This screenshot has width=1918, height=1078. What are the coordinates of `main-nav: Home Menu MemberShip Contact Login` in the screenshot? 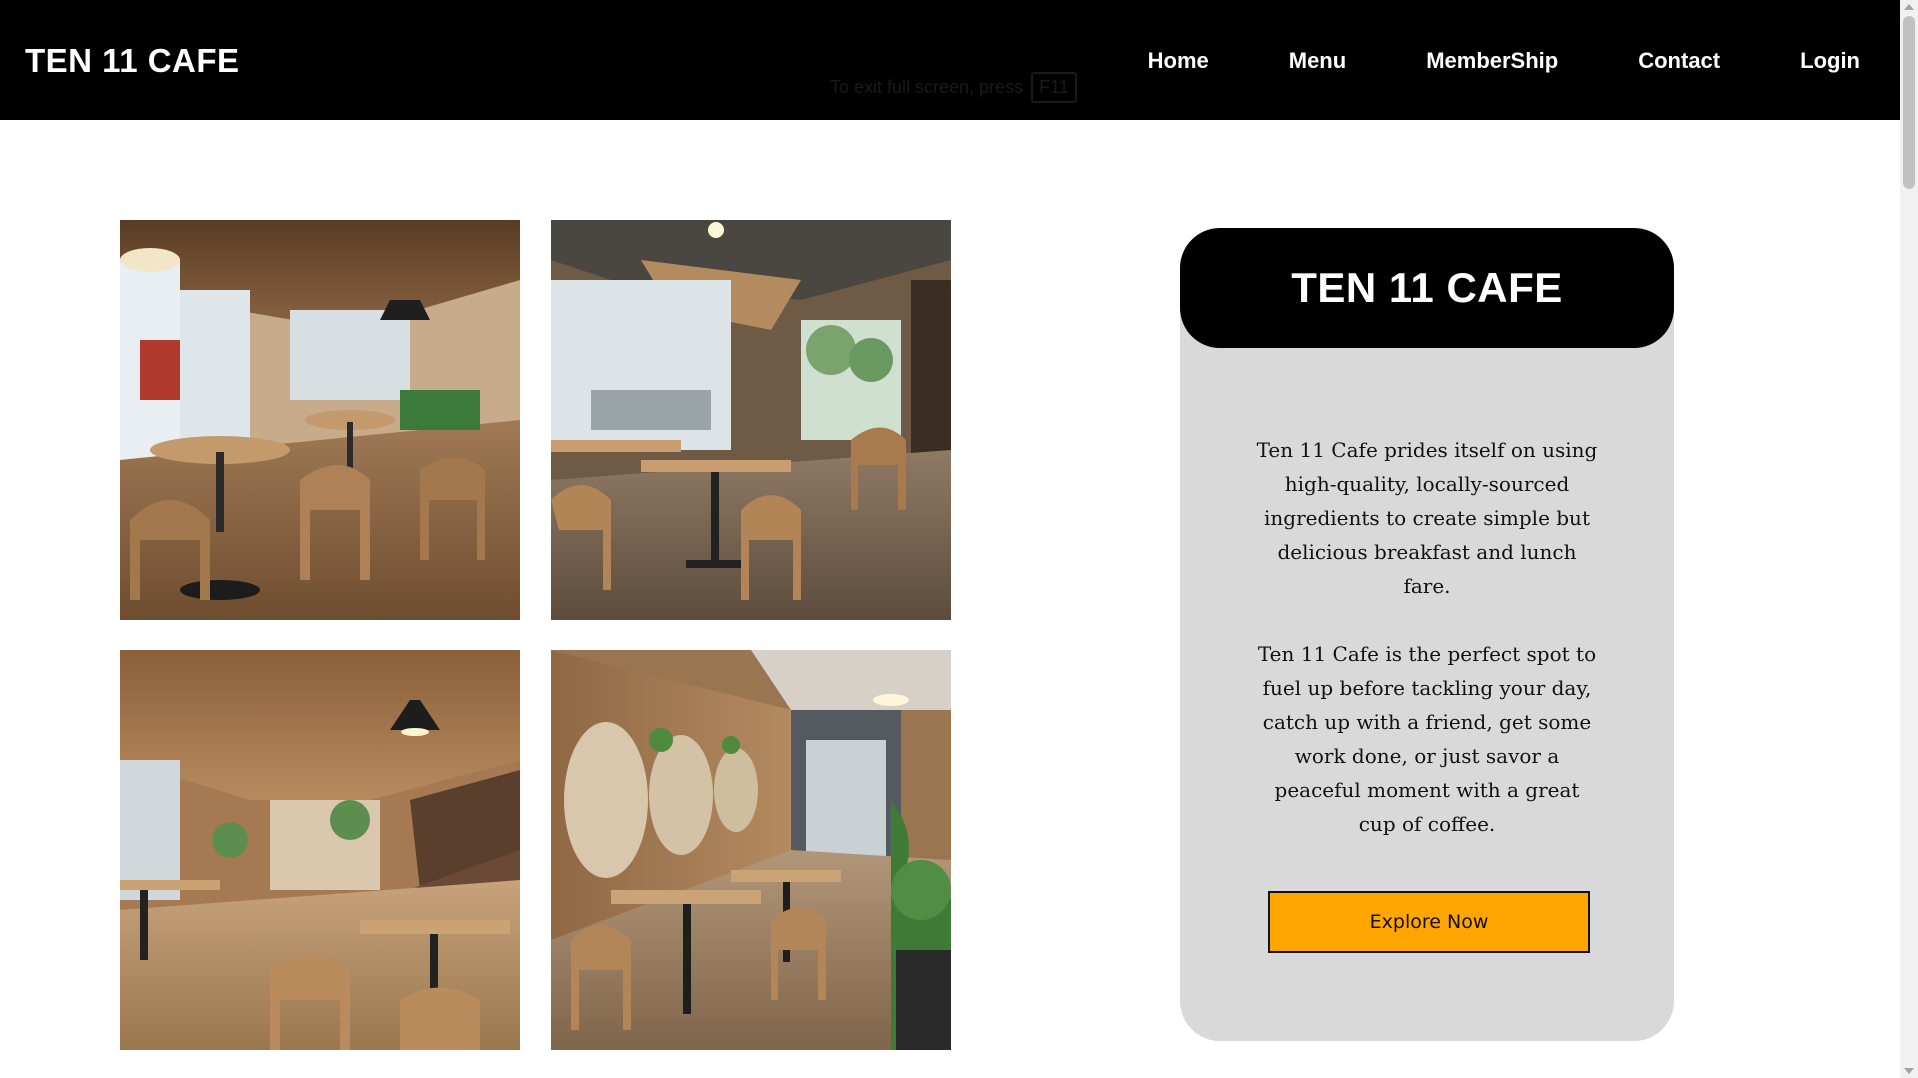 It's located at (1464, 61).